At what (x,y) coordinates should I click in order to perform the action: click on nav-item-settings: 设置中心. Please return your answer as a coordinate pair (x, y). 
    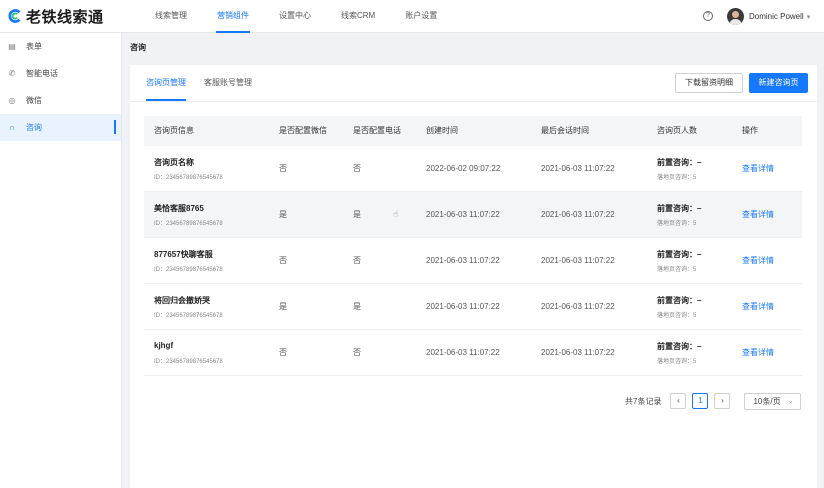
    Looking at the image, I should click on (295, 16).